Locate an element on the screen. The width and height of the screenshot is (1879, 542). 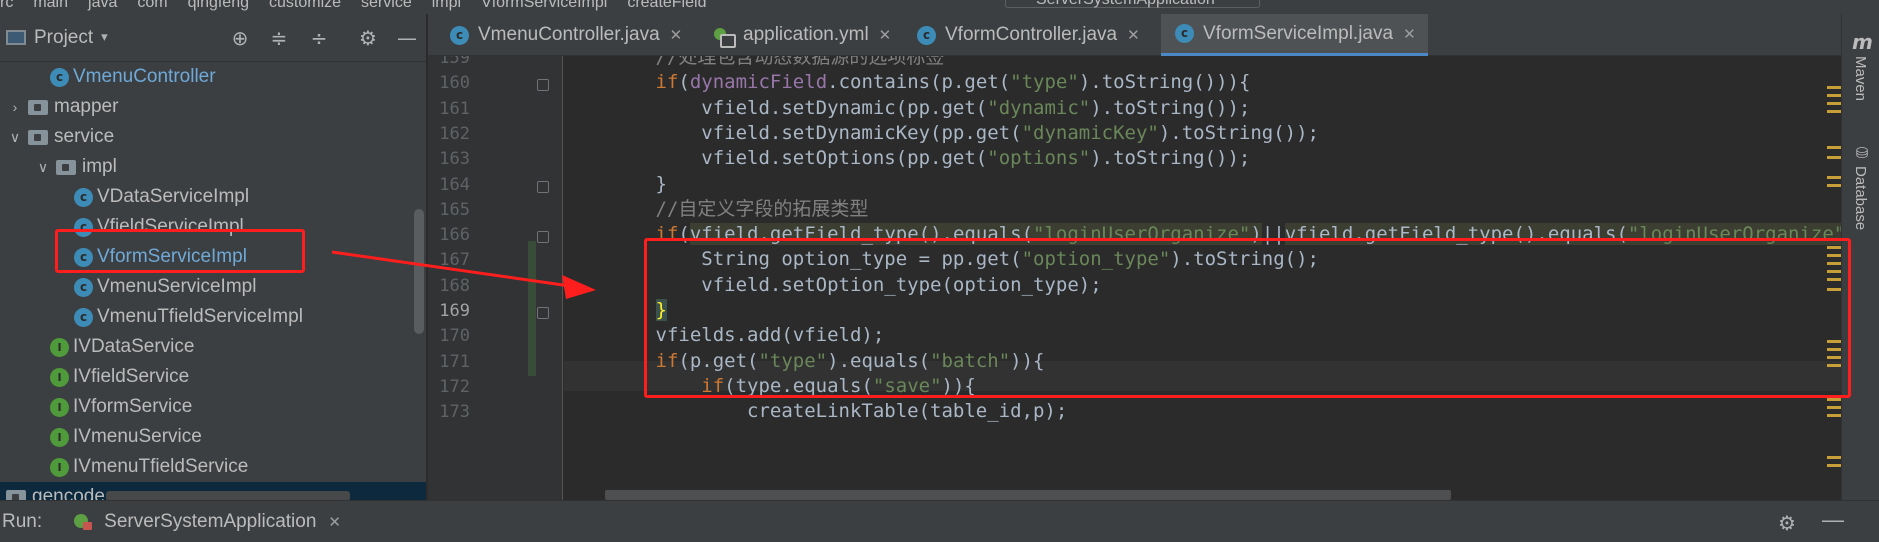
run-tab-label: ServerSystemApplication is located at coordinates (210, 522).